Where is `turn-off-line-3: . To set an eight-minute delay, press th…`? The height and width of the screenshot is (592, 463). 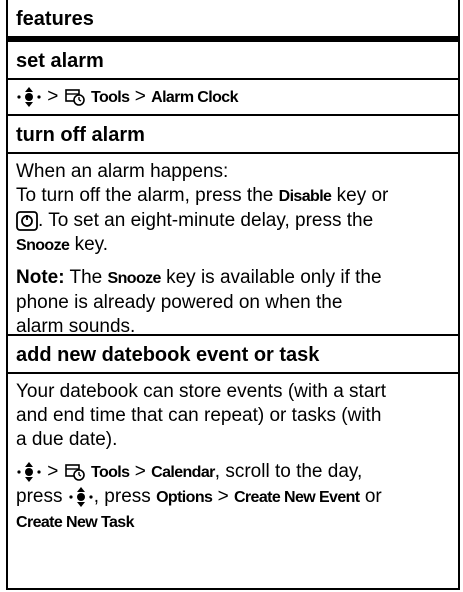
turn-off-line-3: . To set an eight-minute delay, press th… is located at coordinates (233, 221).